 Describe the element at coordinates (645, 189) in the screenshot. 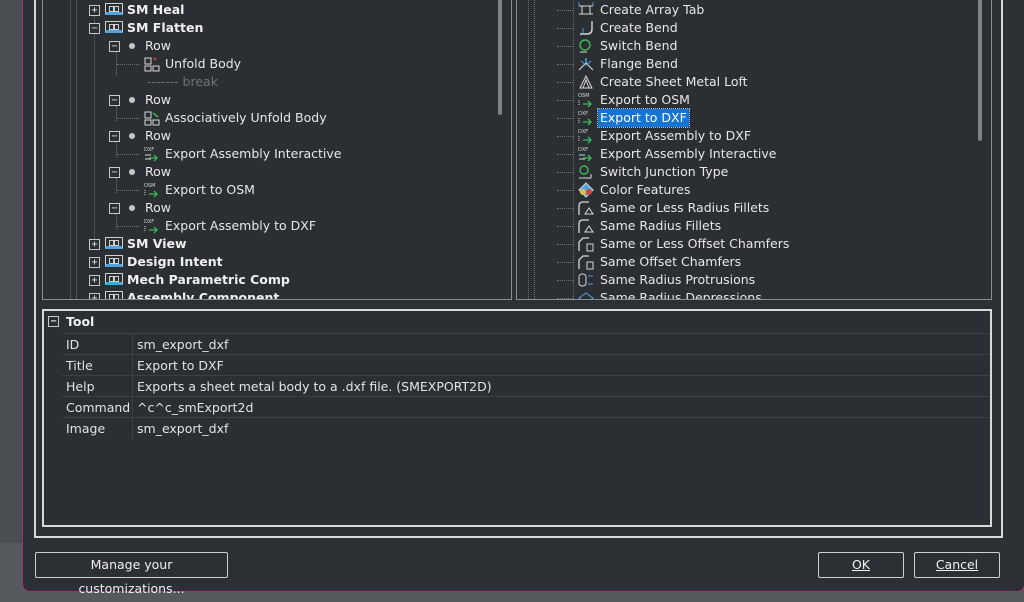

I see `tool-label: Color Features` at that location.